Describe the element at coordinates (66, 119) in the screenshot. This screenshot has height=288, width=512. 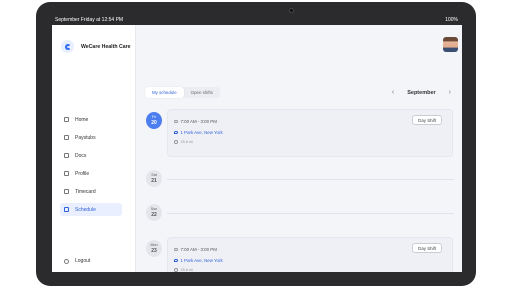
I see `home-icon` at that location.